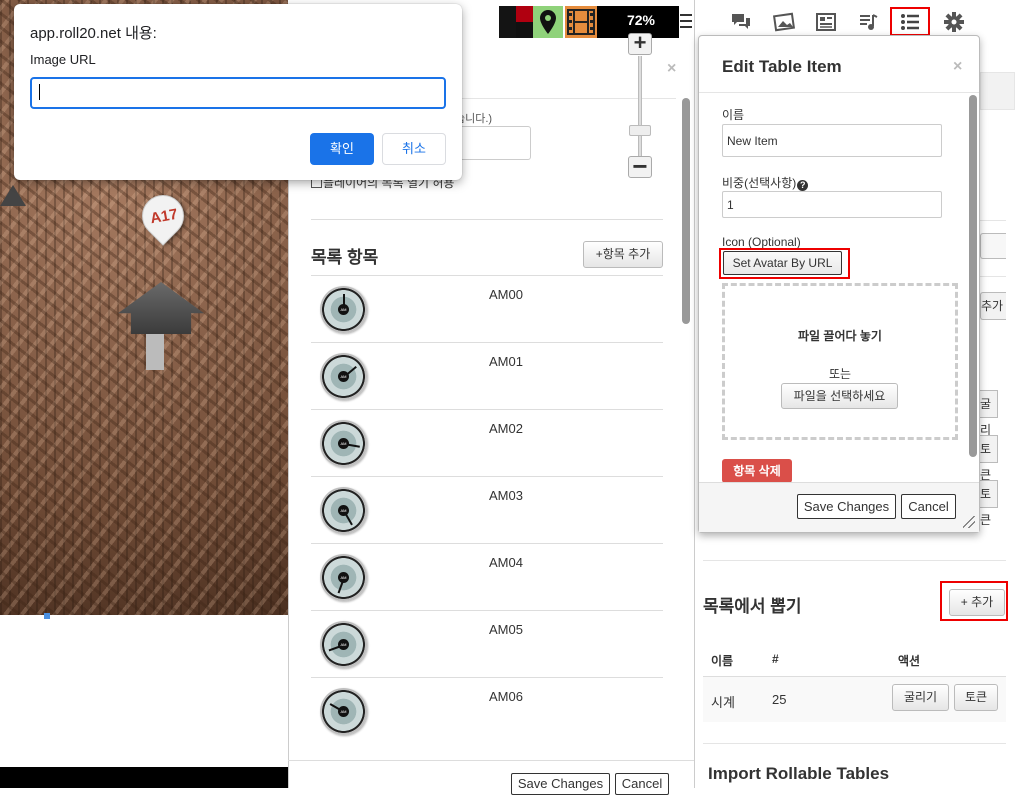 This screenshot has width=1015, height=795. Describe the element at coordinates (757, 471) in the screenshot. I see `delete-item-button: 항목 삭제` at that location.